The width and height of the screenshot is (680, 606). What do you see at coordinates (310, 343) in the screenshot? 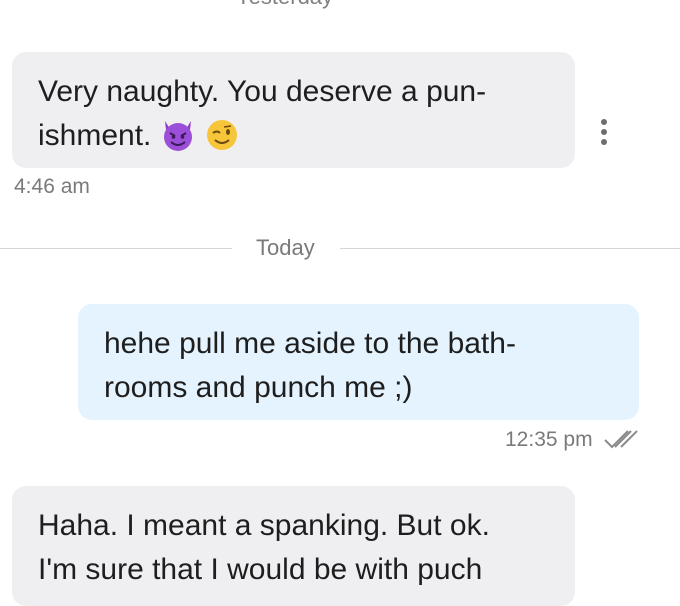
I see `message-text-line: hehe pull me aside to the bath-` at bounding box center [310, 343].